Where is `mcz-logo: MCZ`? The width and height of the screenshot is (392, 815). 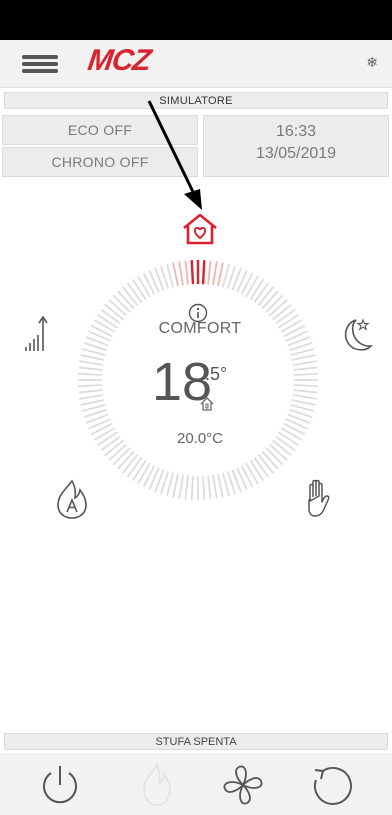
mcz-logo: MCZ is located at coordinates (119, 60).